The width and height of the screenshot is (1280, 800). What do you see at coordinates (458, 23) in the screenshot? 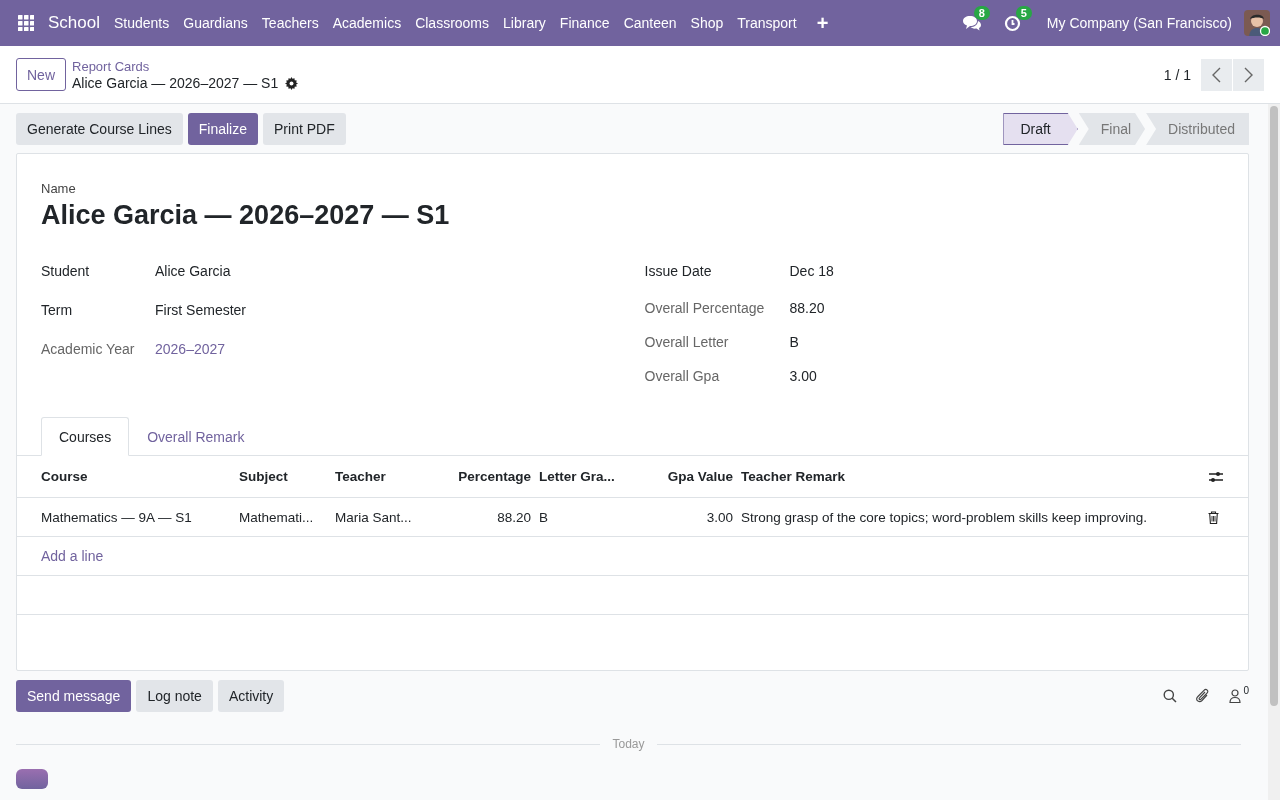
I see `menu-item: Classrooms` at bounding box center [458, 23].